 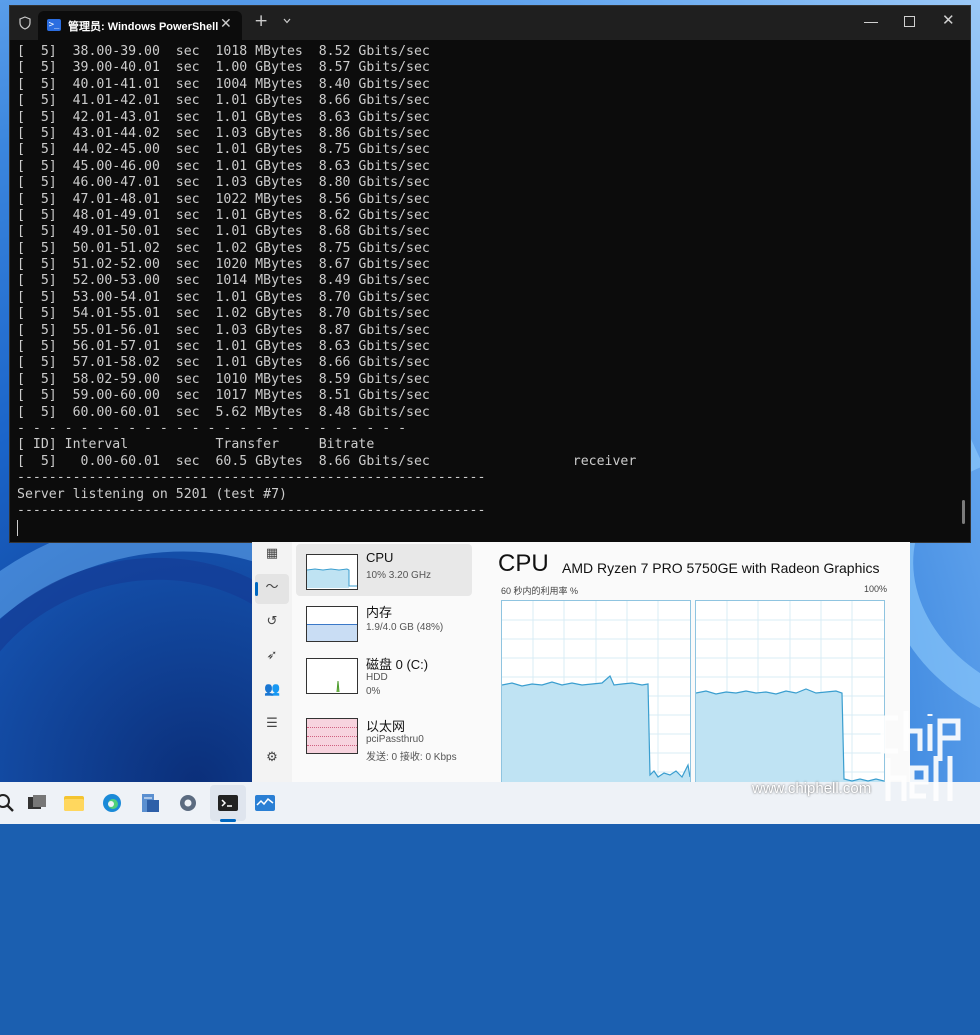 What do you see at coordinates (272, 588) in the screenshot?
I see `performance-icon: 〜` at bounding box center [272, 588].